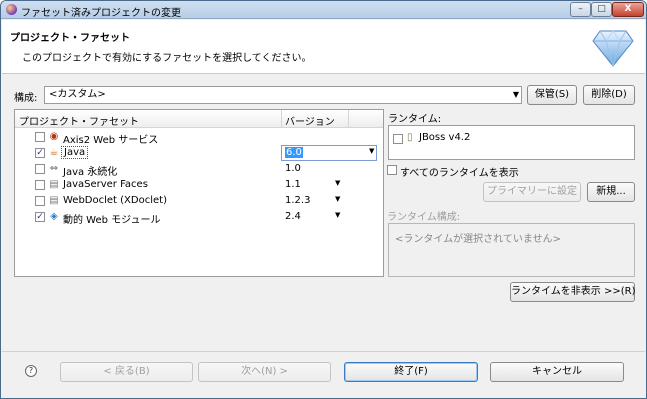  Describe the element at coordinates (115, 200) in the screenshot. I see `facet-name: WebDoclet (XDoclet)` at that location.